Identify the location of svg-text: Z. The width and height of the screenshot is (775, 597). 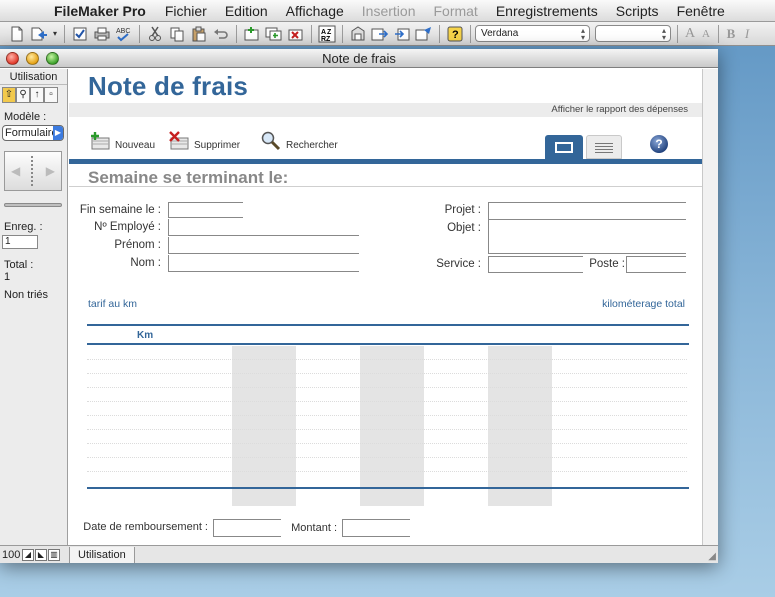
(329, 32).